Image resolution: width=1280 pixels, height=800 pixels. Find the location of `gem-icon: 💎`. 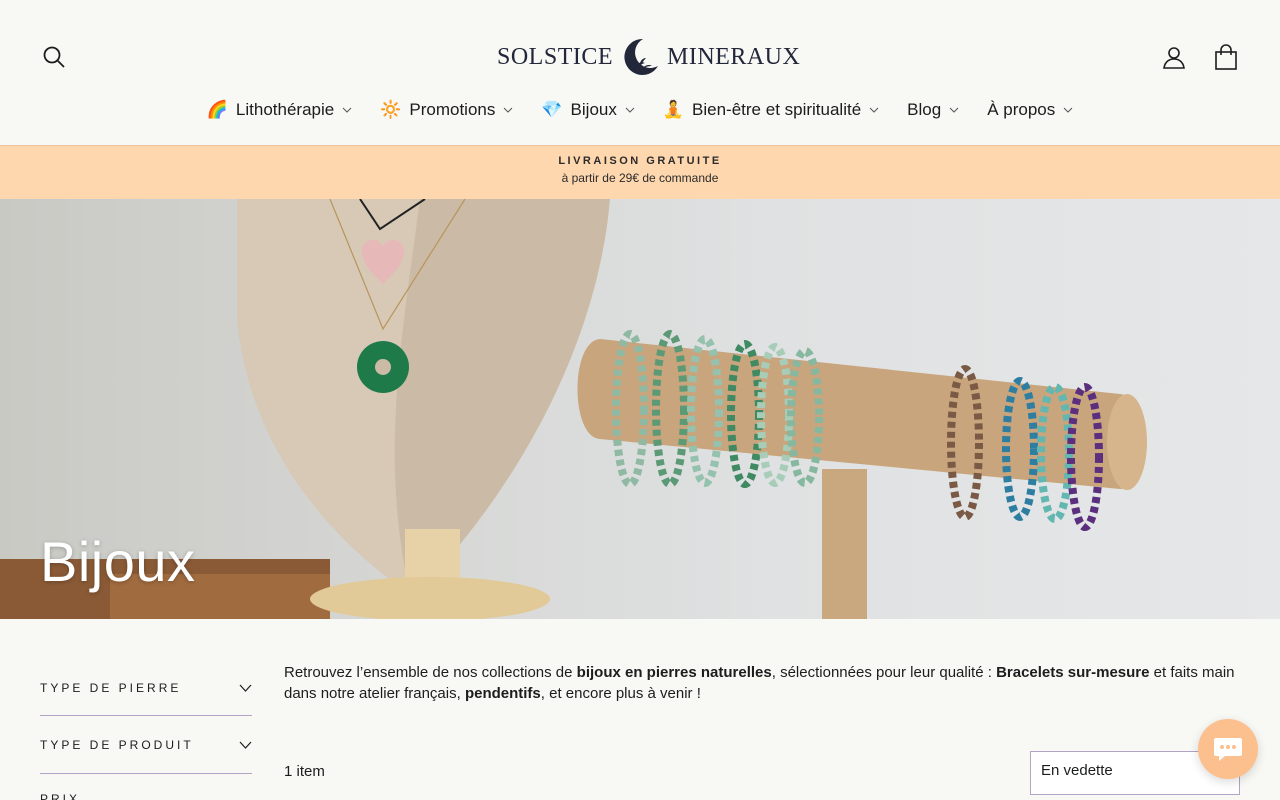

gem-icon: 💎 is located at coordinates (552, 109).